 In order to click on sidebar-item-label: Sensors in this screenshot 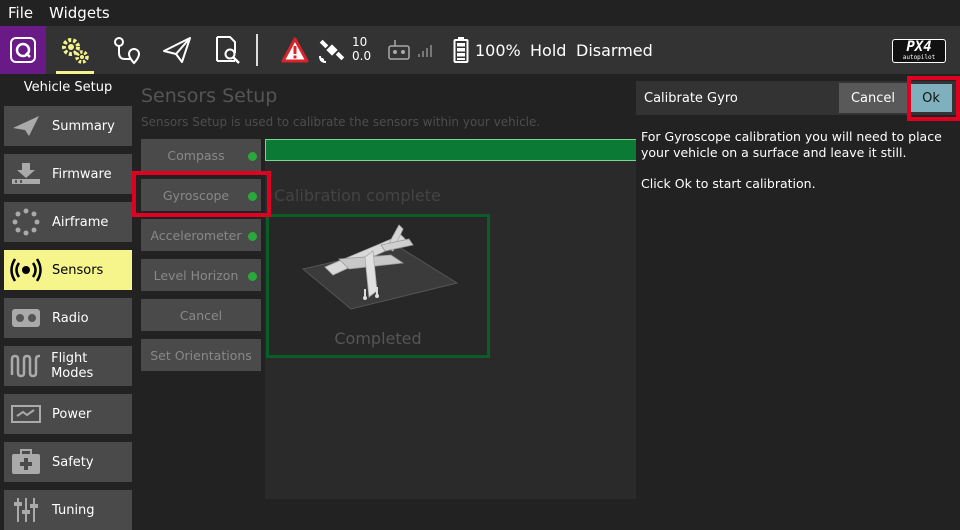, I will do `click(78, 270)`.